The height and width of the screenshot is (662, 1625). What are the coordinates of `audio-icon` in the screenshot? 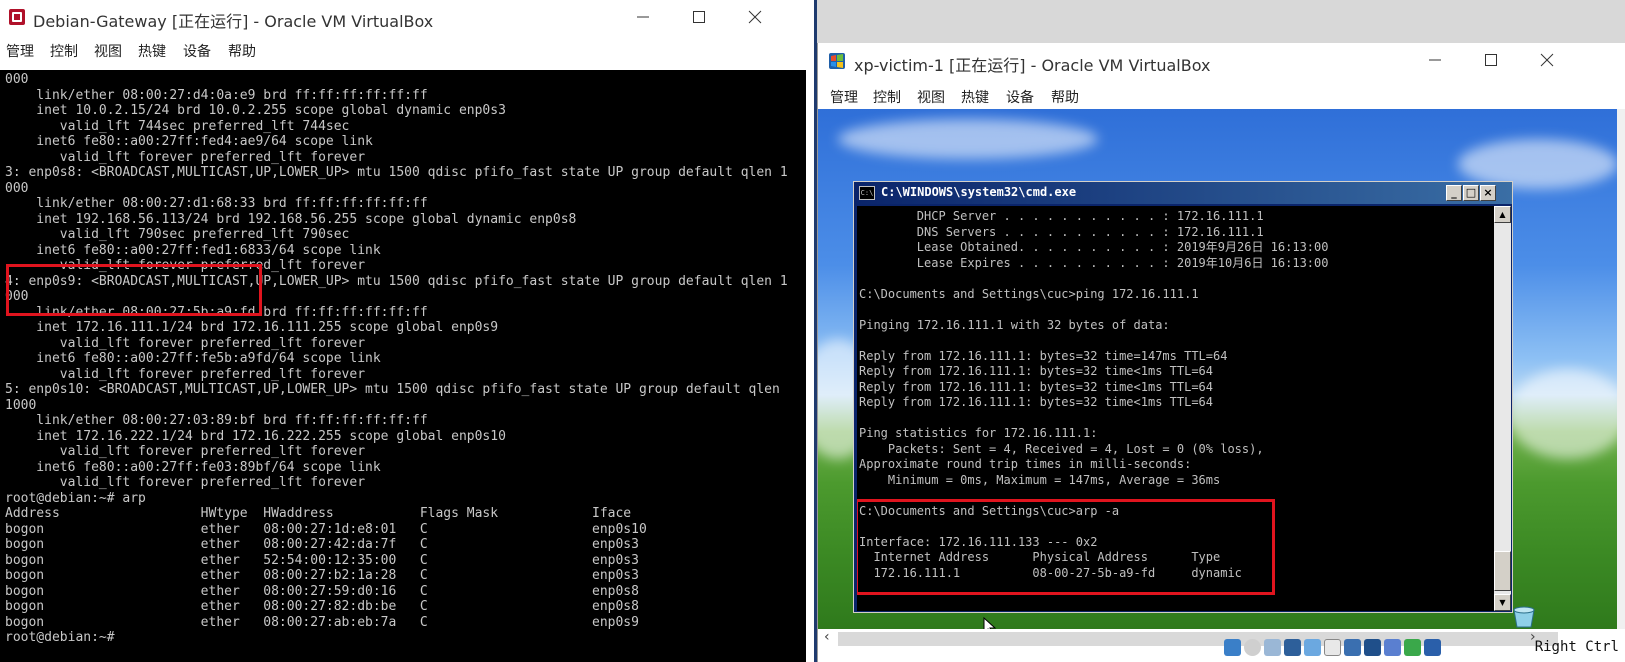 It's located at (1272, 647).